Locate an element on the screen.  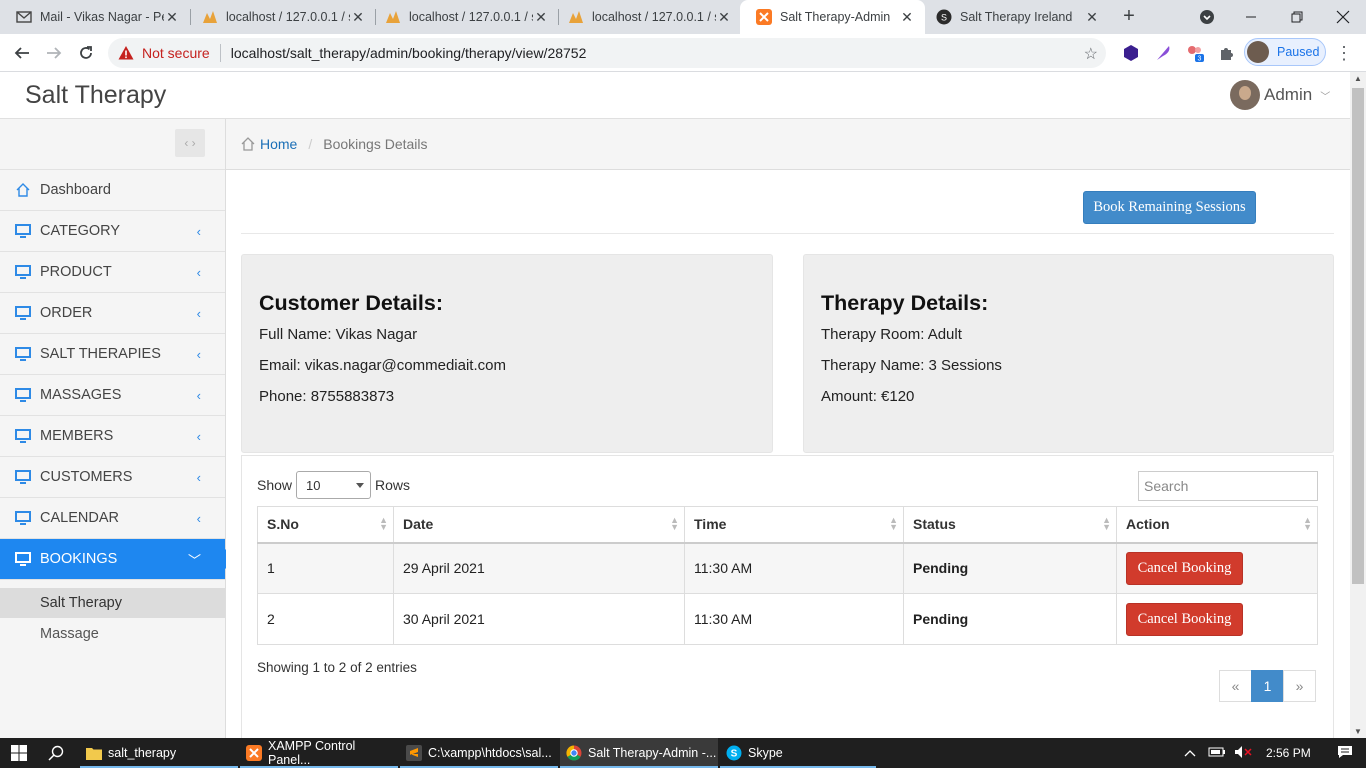
taskbar-item-skype: S Skype is located at coordinates (798, 753).